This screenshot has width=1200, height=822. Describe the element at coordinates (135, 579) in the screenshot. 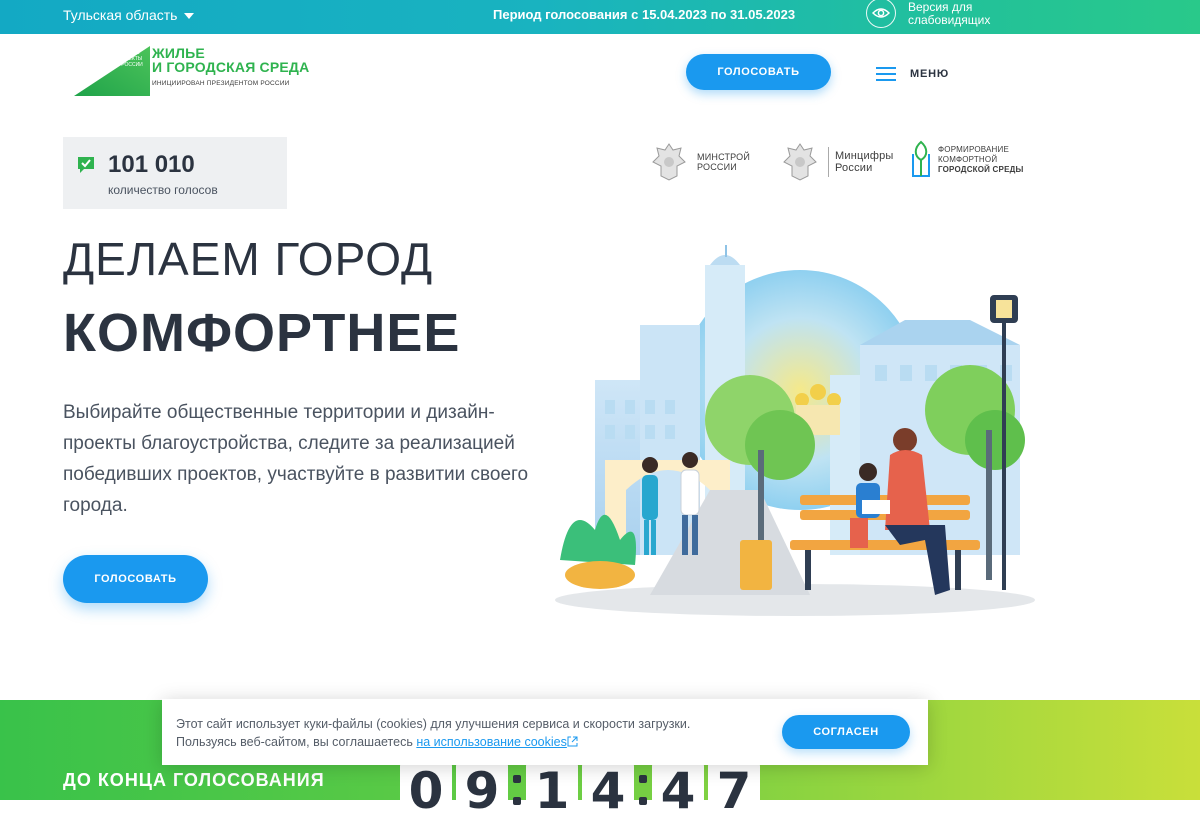

I see `vote-button-hero: ГОЛОСОВАТЬ` at that location.